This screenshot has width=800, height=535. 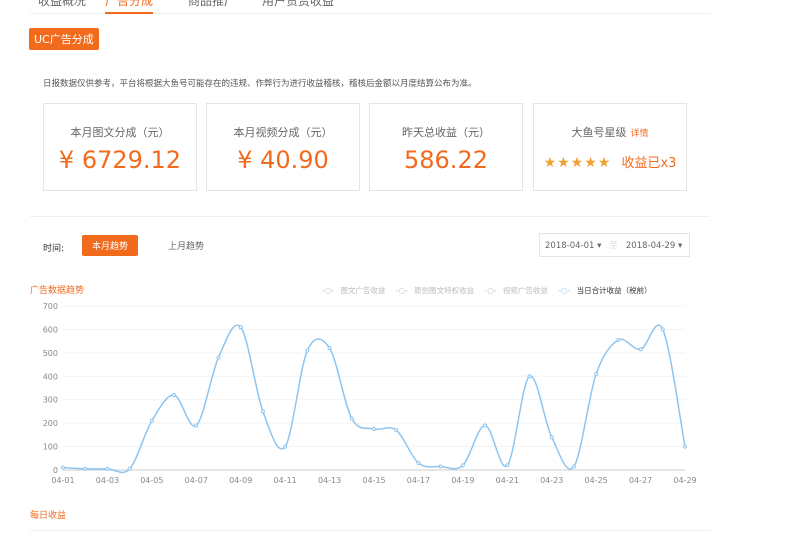 What do you see at coordinates (577, 163) in the screenshot?
I see `star-icons: ★★★★★` at bounding box center [577, 163].